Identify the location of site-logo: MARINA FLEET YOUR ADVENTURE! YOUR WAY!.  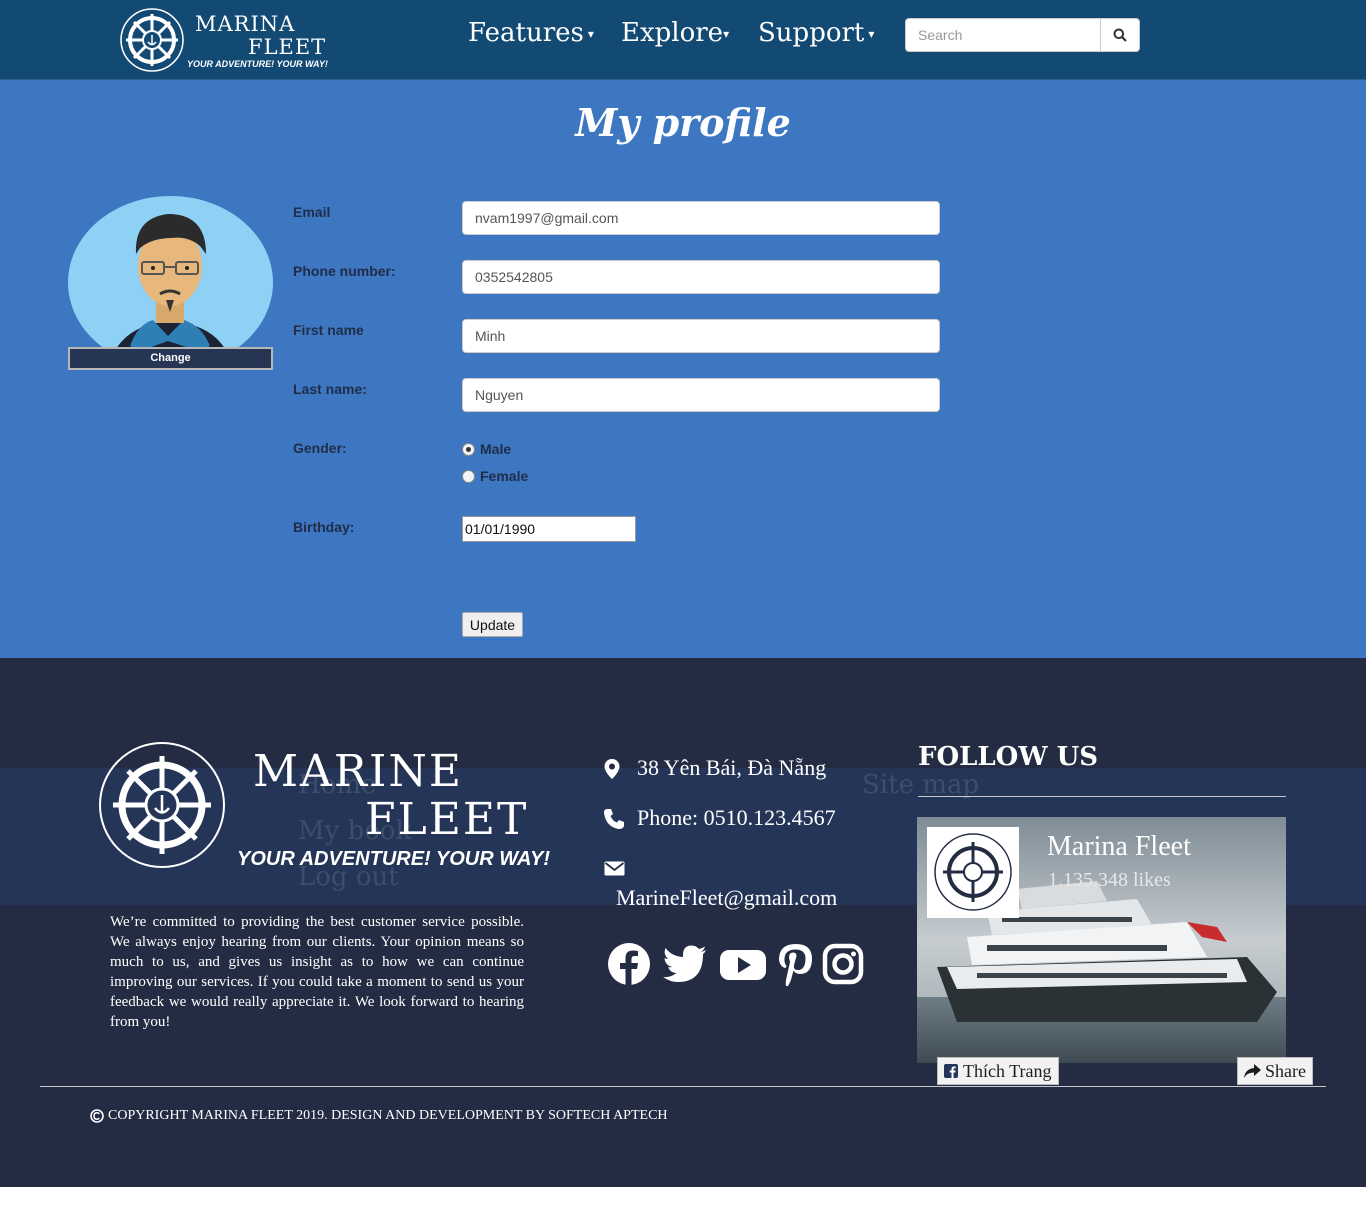
(223, 40).